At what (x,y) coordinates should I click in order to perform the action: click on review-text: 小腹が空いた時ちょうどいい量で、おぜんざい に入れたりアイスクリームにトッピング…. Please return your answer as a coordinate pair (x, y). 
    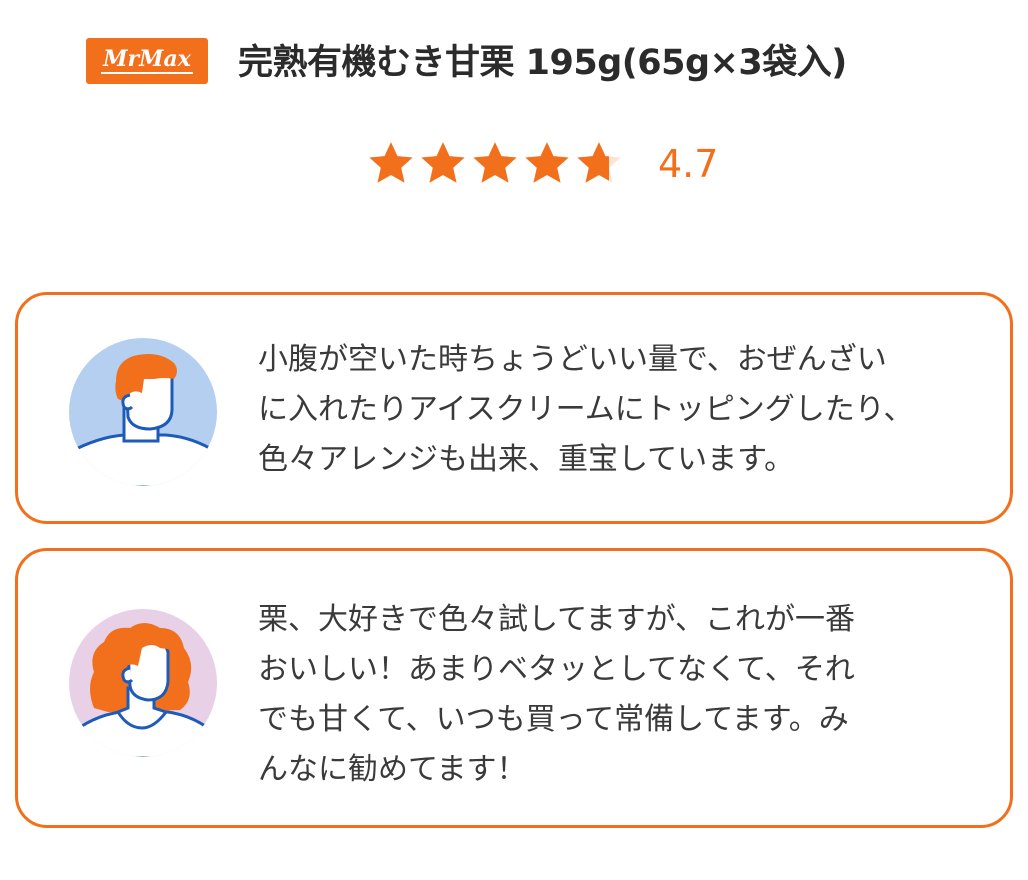
    Looking at the image, I should click on (586, 409).